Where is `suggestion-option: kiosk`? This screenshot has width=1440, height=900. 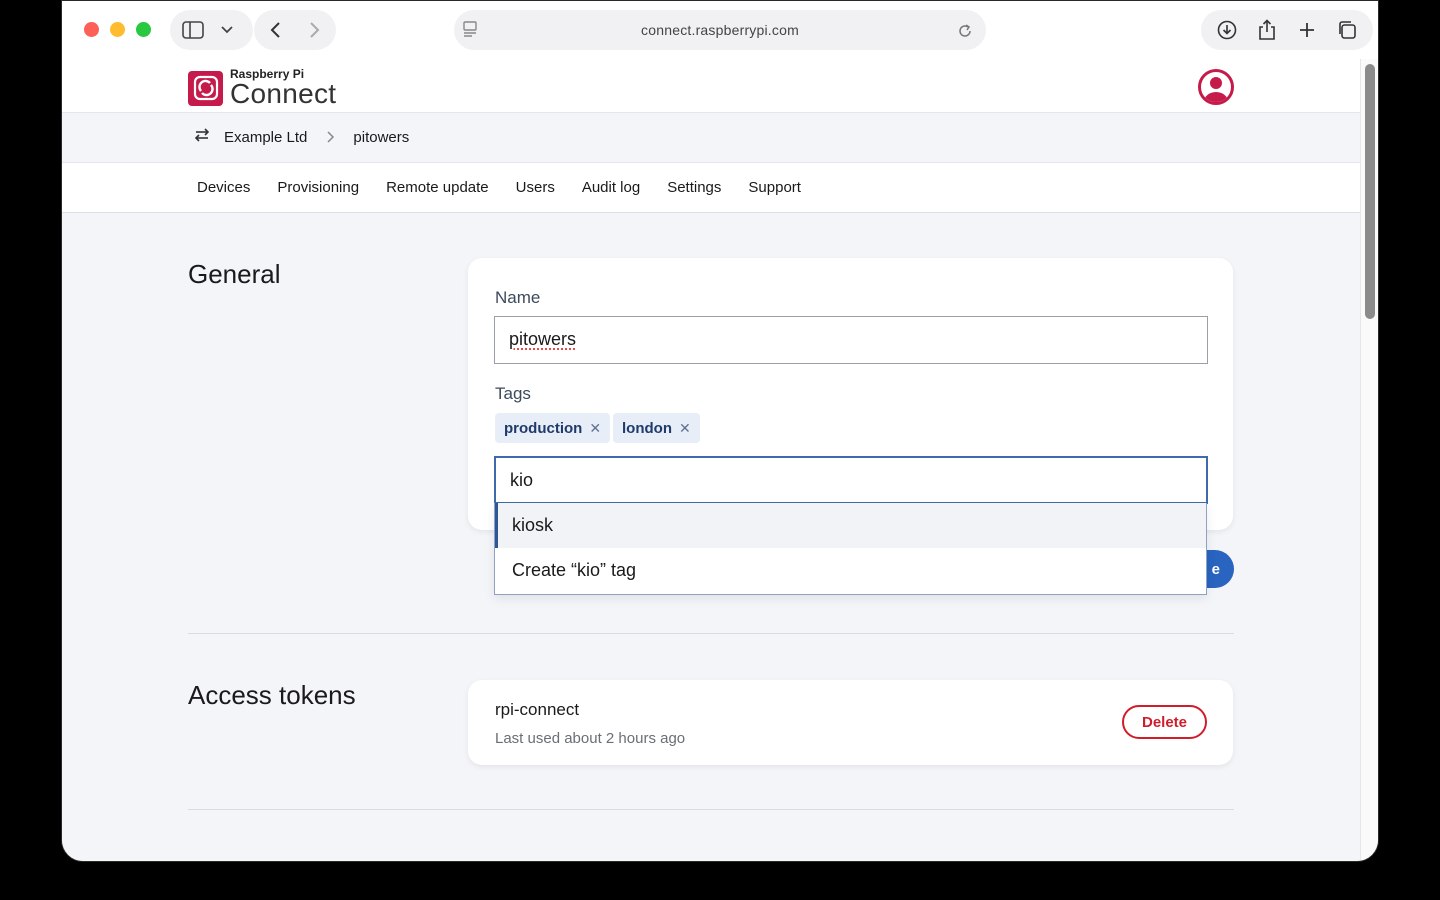 suggestion-option: kiosk is located at coordinates (850, 525).